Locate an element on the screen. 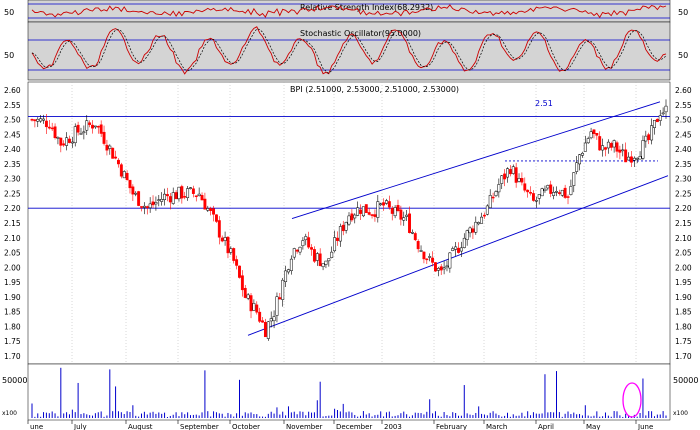 This screenshot has height=430, width=700. price-y-tick-right: 2.45 is located at coordinates (683, 134).